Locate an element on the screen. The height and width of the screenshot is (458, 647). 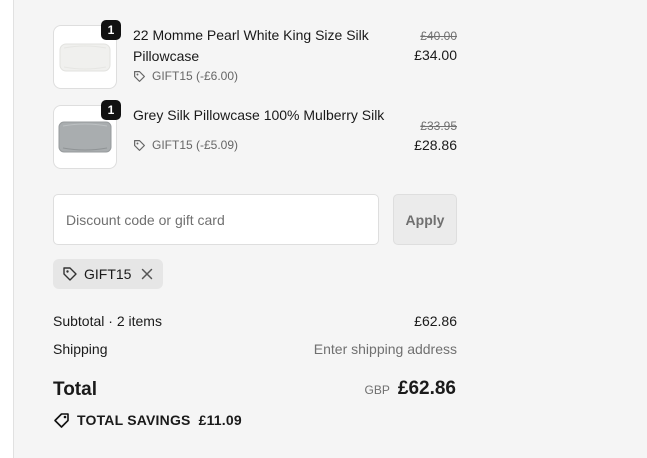
subtotal-row: Subtotal · 2 items £62.86 is located at coordinates (255, 321).